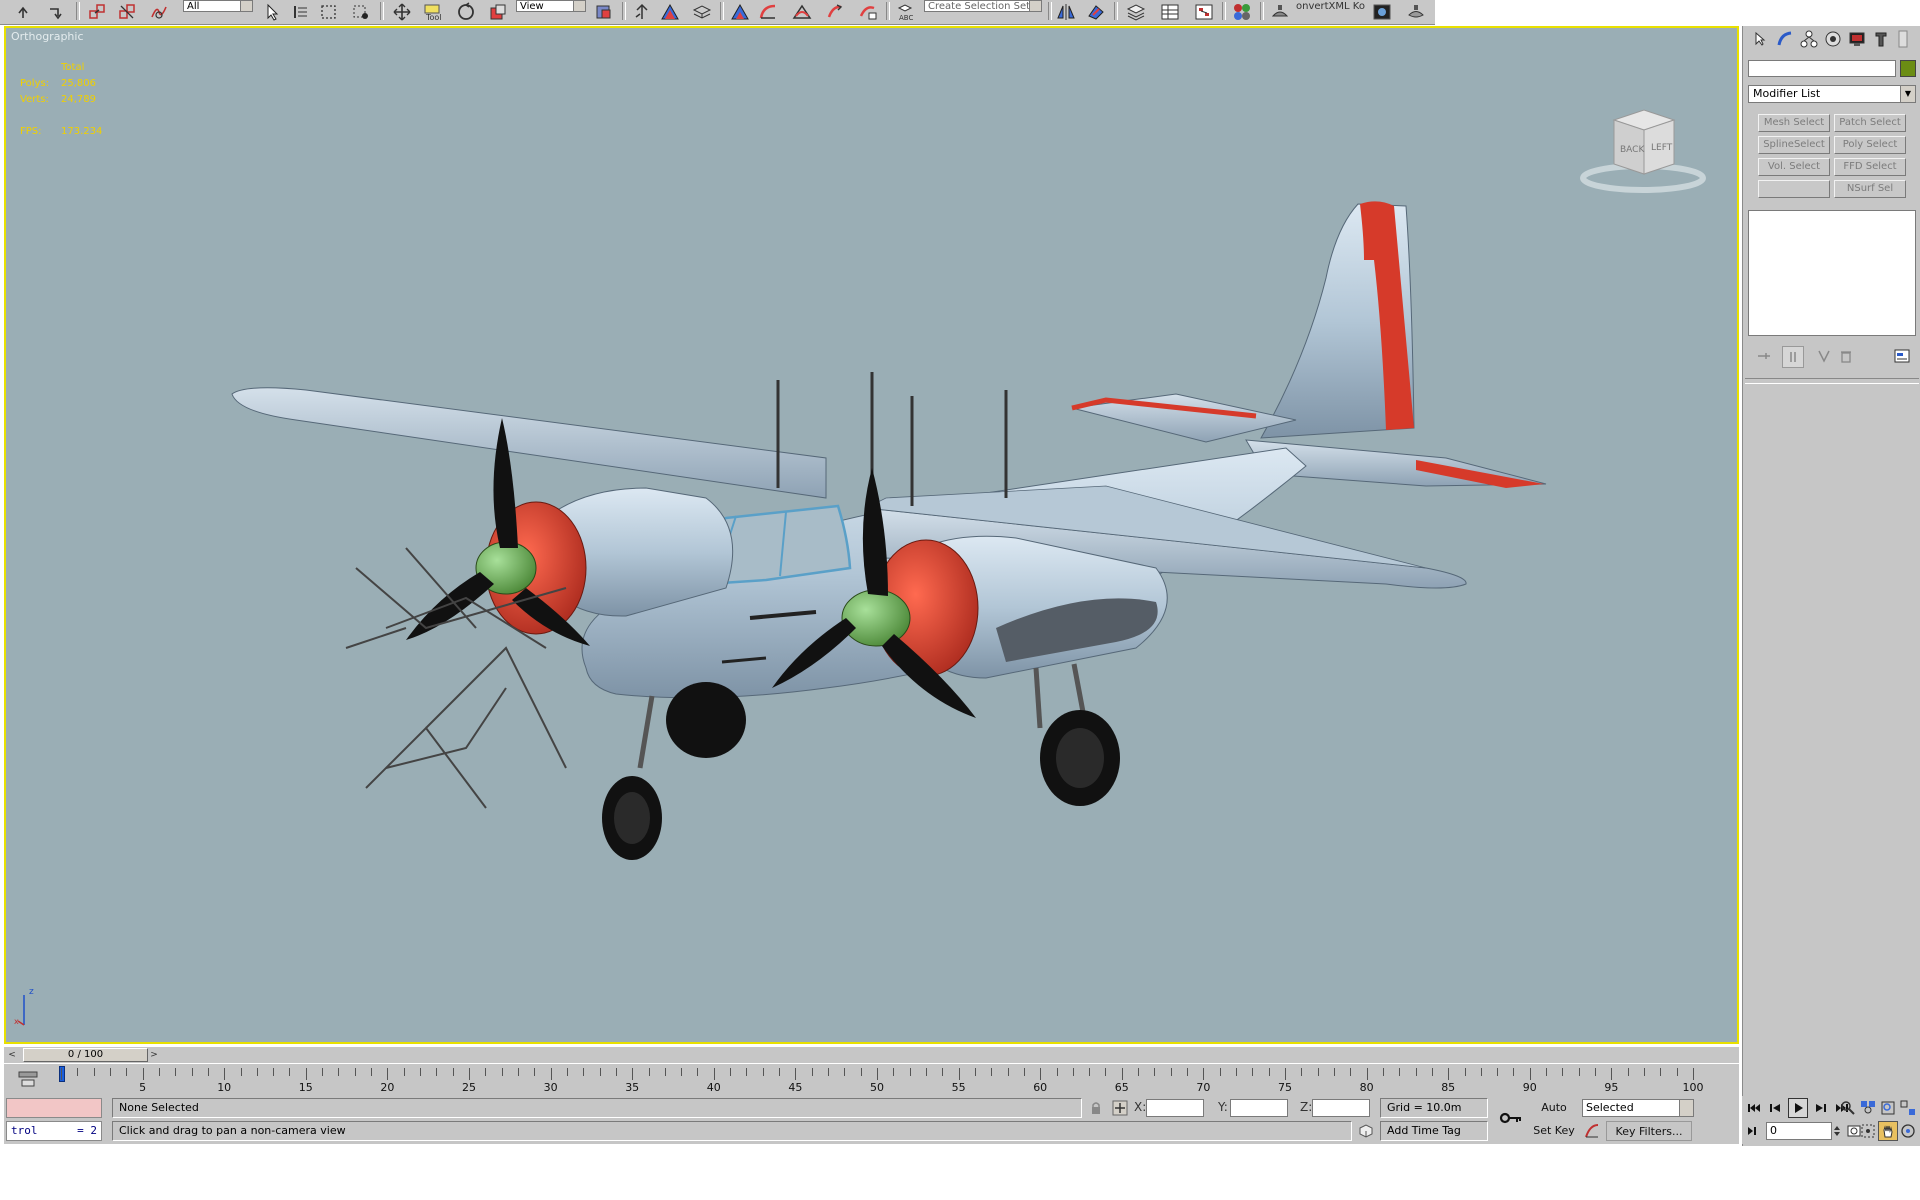  I want to click on viewcube-left: LEFT, so click(1662, 148).